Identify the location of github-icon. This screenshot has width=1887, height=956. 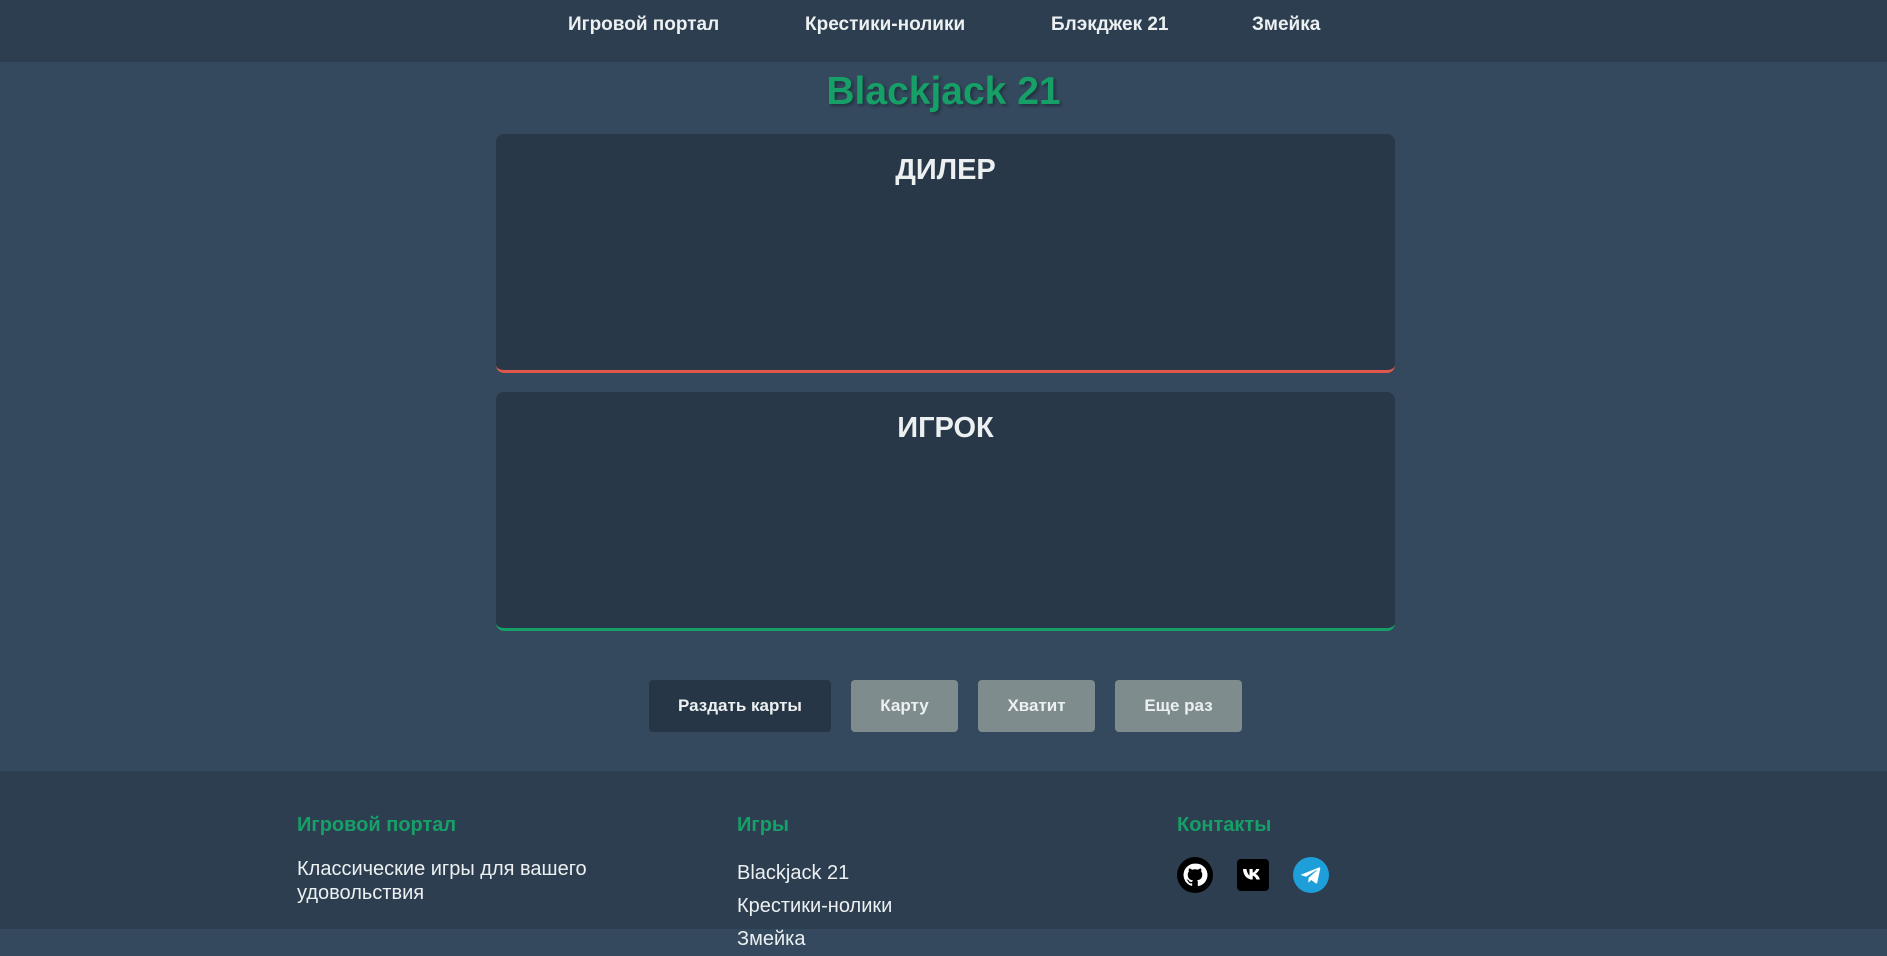
(1195, 875).